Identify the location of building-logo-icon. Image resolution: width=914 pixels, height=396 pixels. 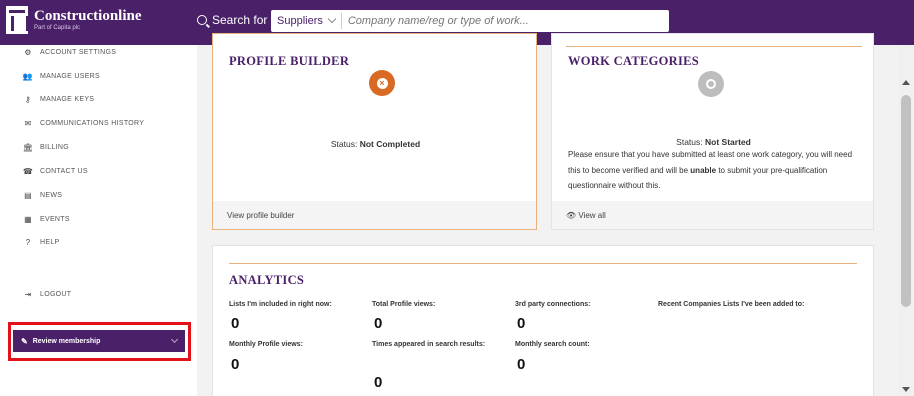
(17, 20).